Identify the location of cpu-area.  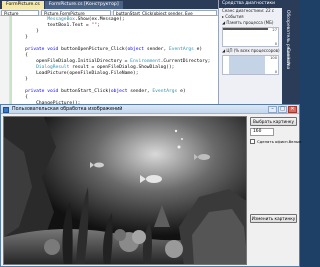
(247, 65).